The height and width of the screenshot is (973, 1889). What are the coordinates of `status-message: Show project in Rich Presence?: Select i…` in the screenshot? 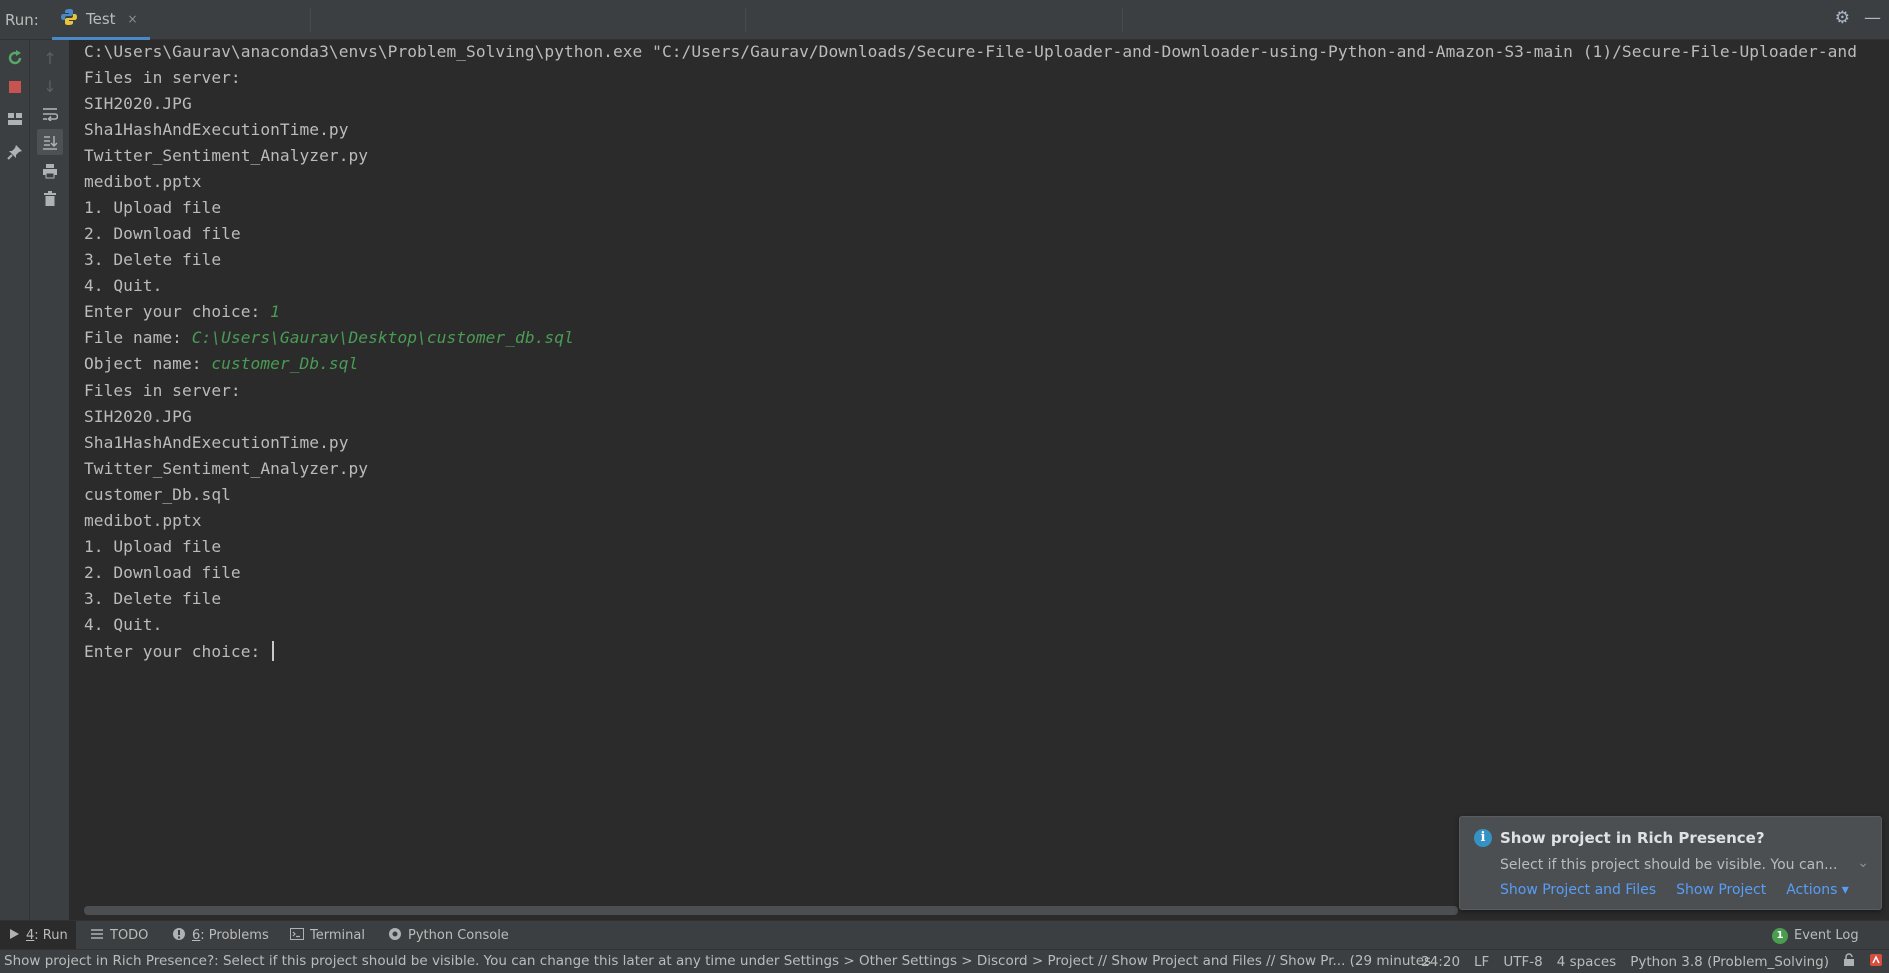 It's located at (717, 961).